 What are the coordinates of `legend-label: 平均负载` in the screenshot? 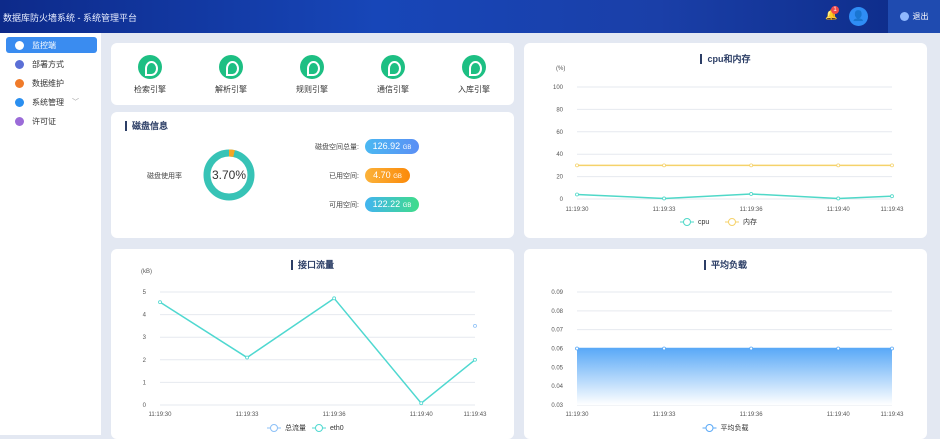 It's located at (735, 427).